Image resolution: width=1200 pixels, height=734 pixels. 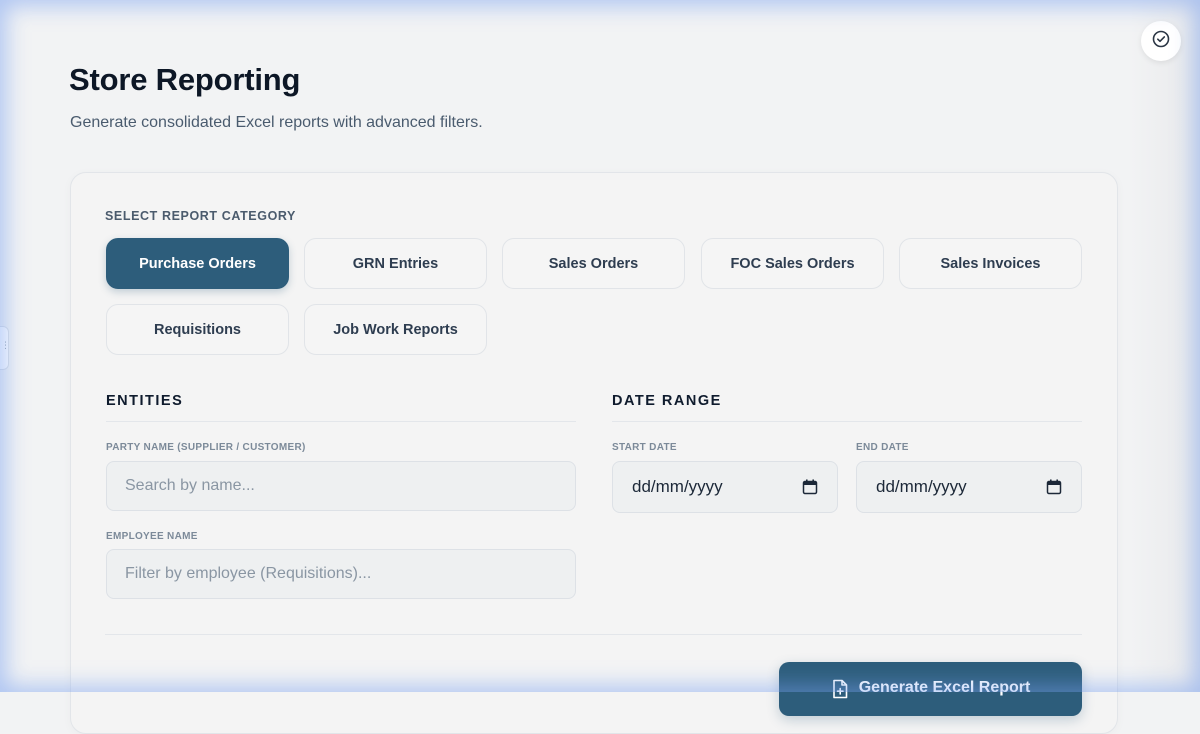 What do you see at coordinates (847, 421) in the screenshot?
I see `date-range-divider` at bounding box center [847, 421].